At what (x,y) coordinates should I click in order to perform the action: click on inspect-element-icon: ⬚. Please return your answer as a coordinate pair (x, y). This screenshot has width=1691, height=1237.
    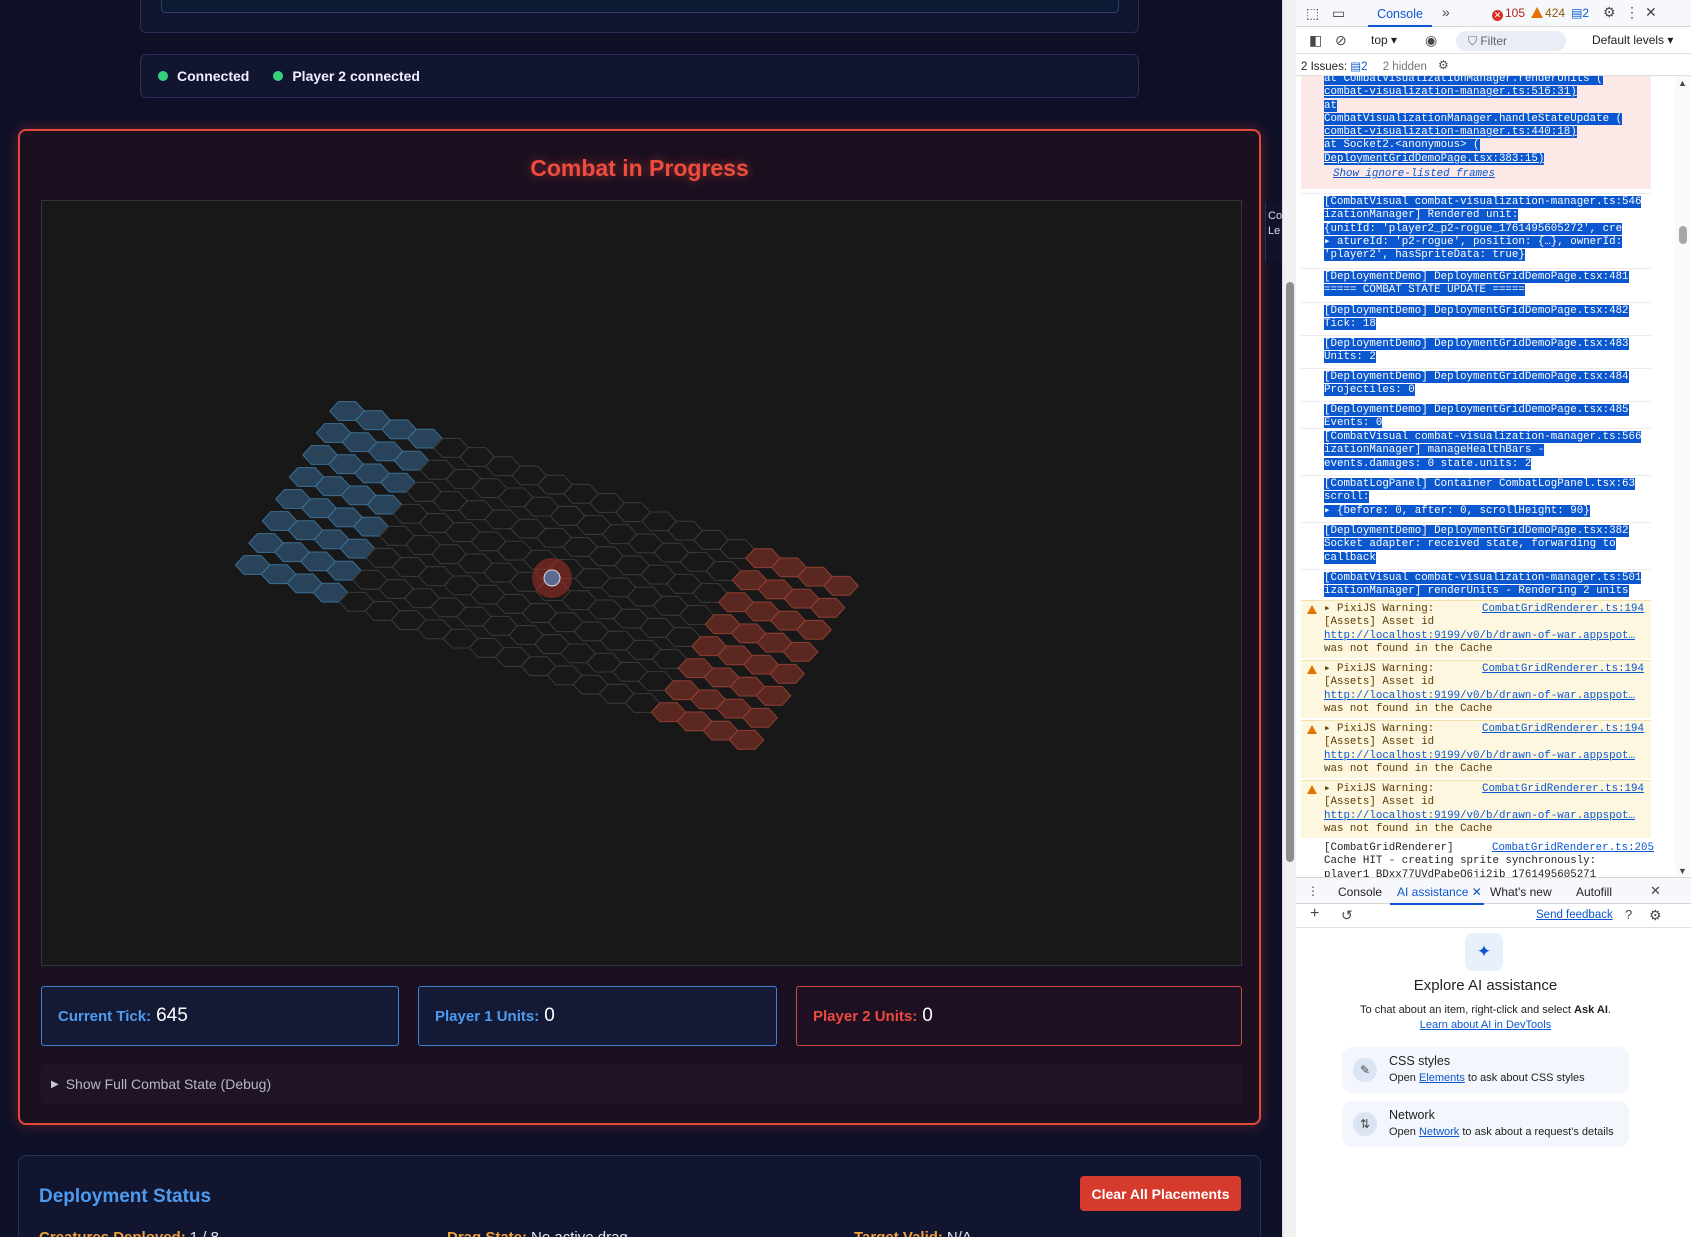
    Looking at the image, I should click on (1312, 13).